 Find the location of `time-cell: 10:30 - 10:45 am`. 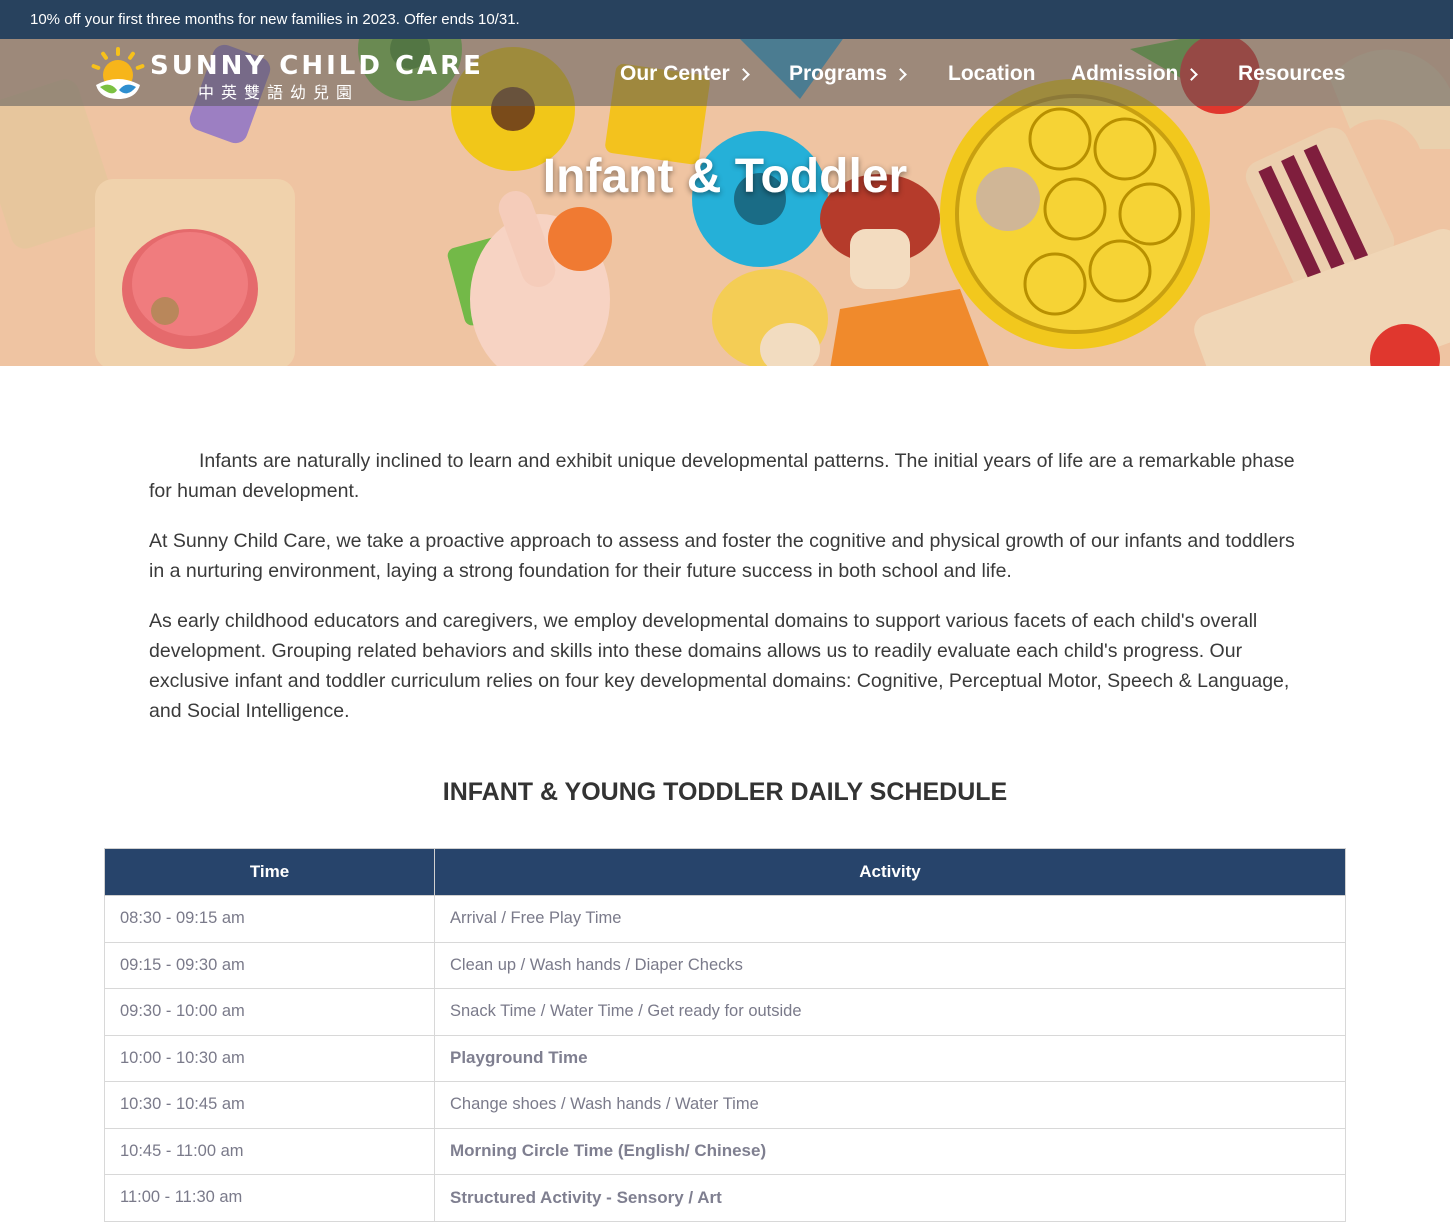

time-cell: 10:30 - 10:45 am is located at coordinates (269, 1105).